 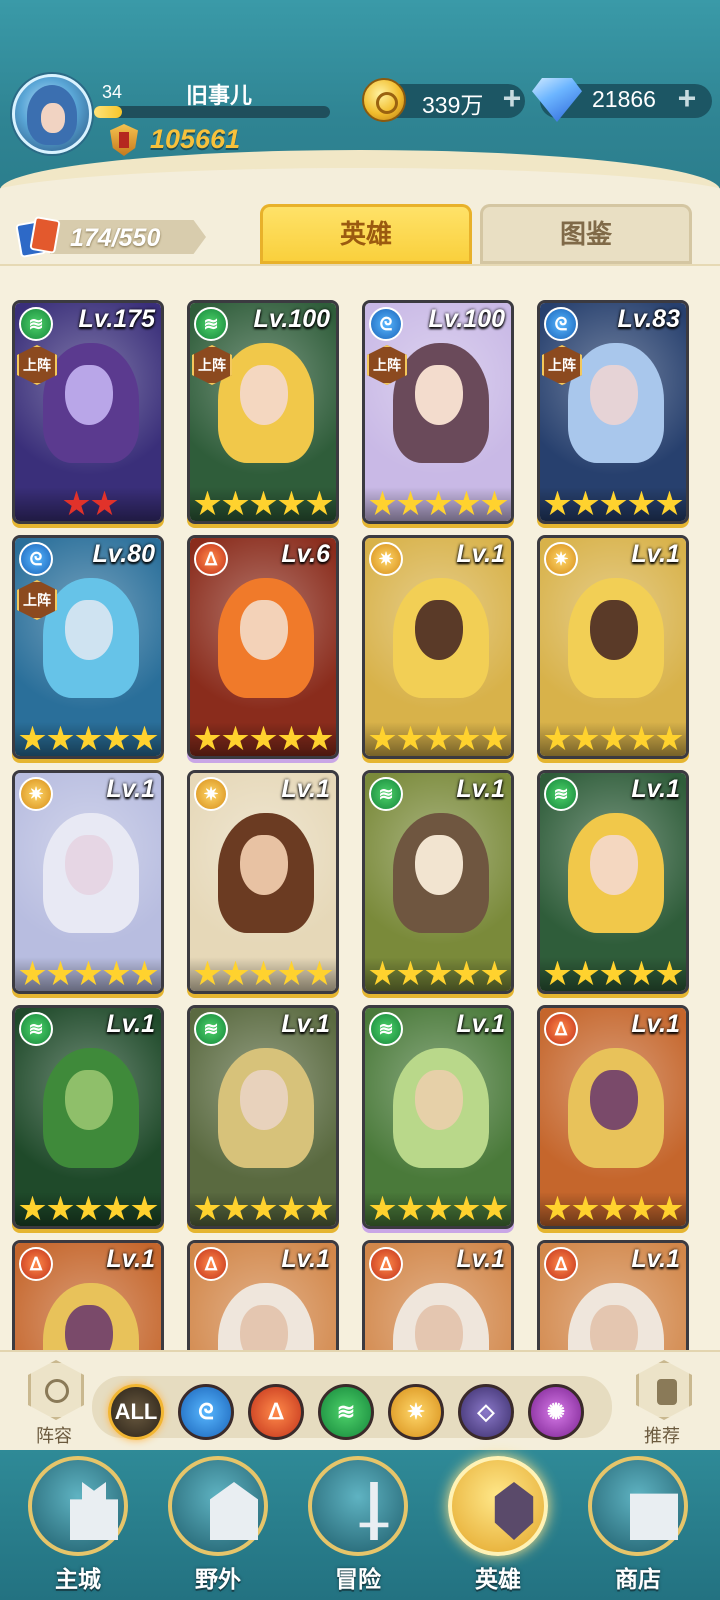 What do you see at coordinates (54, 1403) in the screenshot?
I see `lineup-button: 阵容` at bounding box center [54, 1403].